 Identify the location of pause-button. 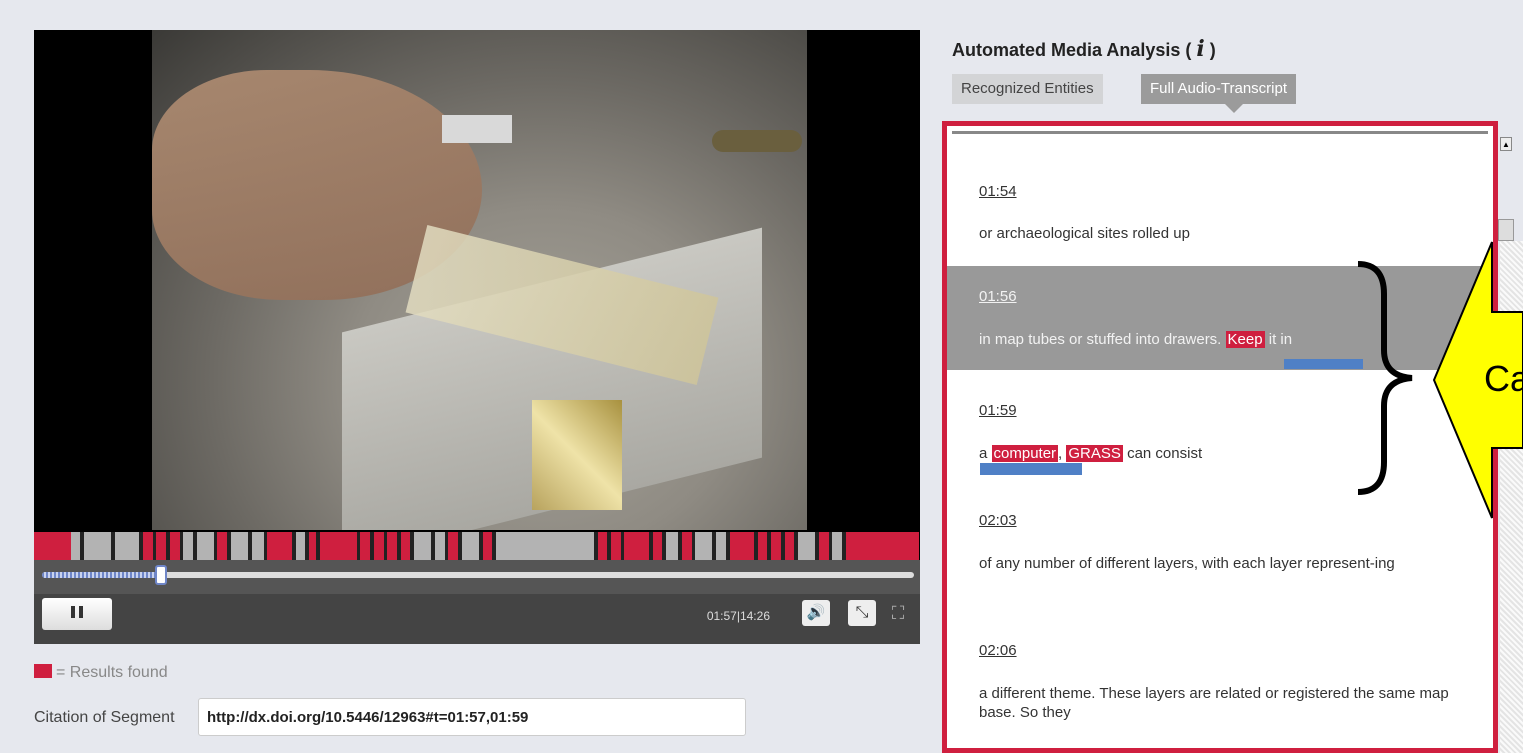
(77, 614).